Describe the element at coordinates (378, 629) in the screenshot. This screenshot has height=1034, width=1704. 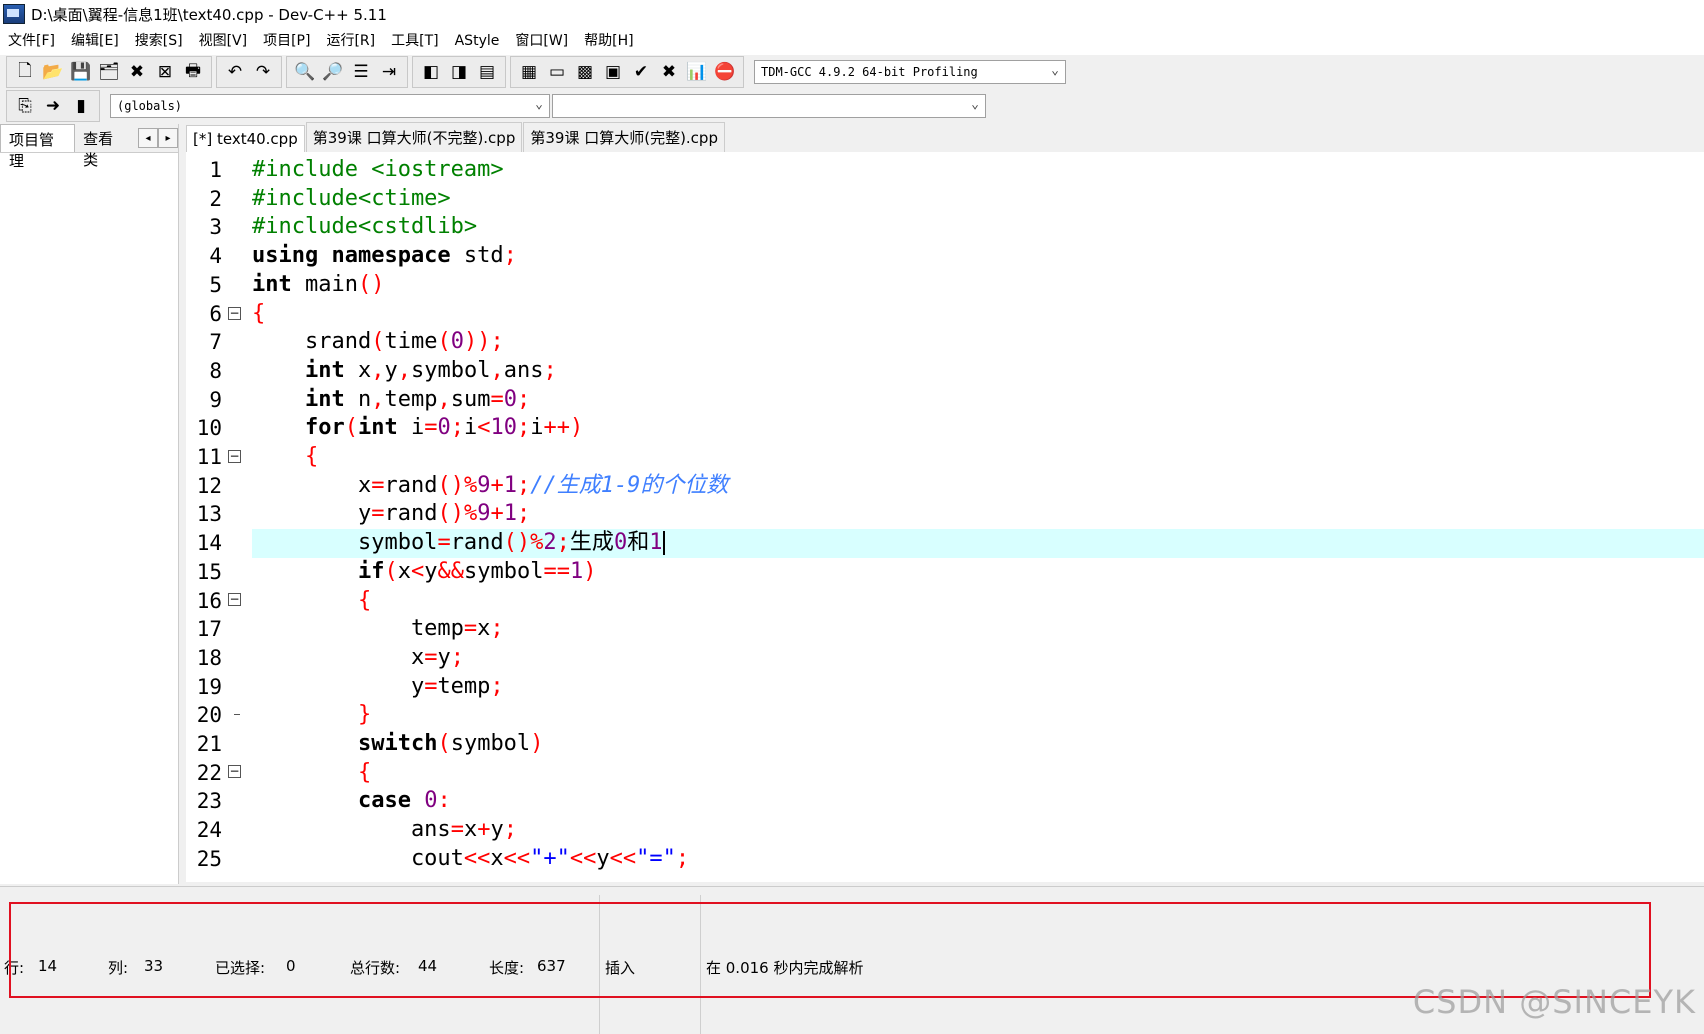
I see `code-line: temp=x;` at that location.